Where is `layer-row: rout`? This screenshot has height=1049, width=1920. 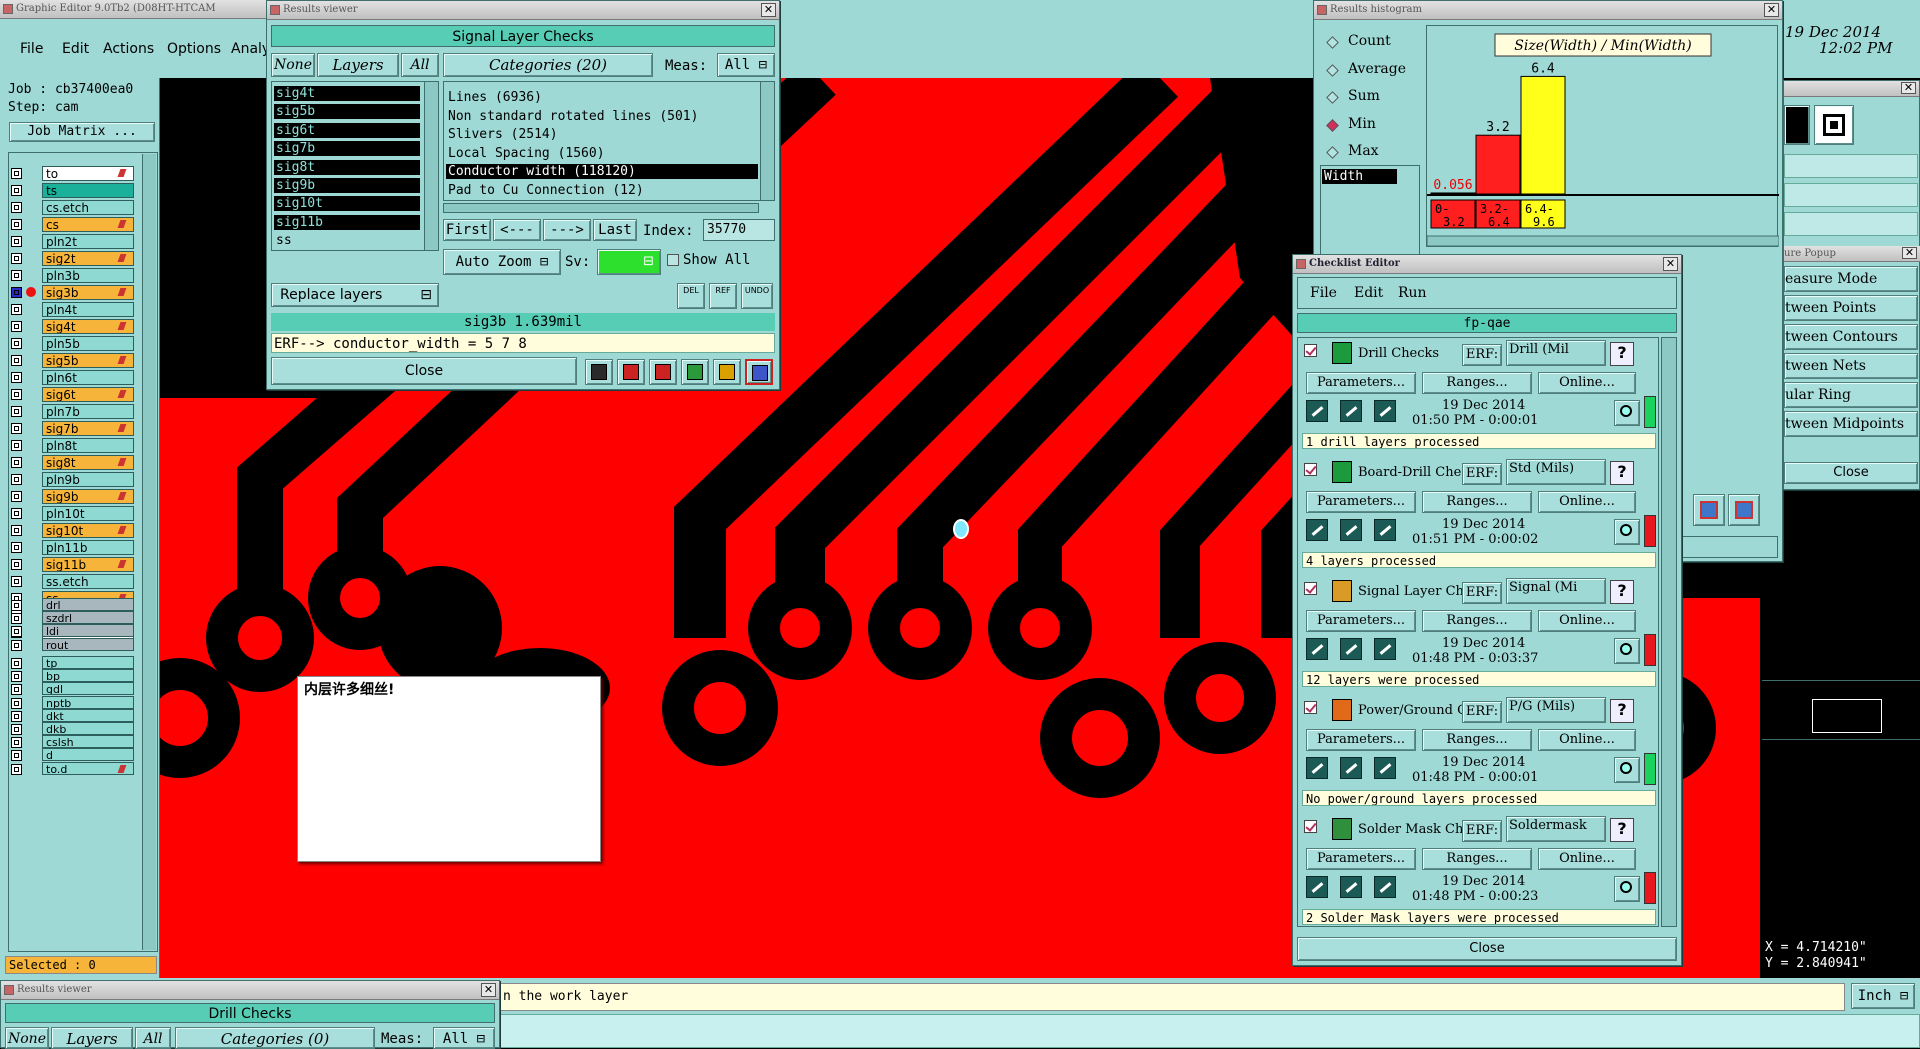 layer-row: rout is located at coordinates (71, 644).